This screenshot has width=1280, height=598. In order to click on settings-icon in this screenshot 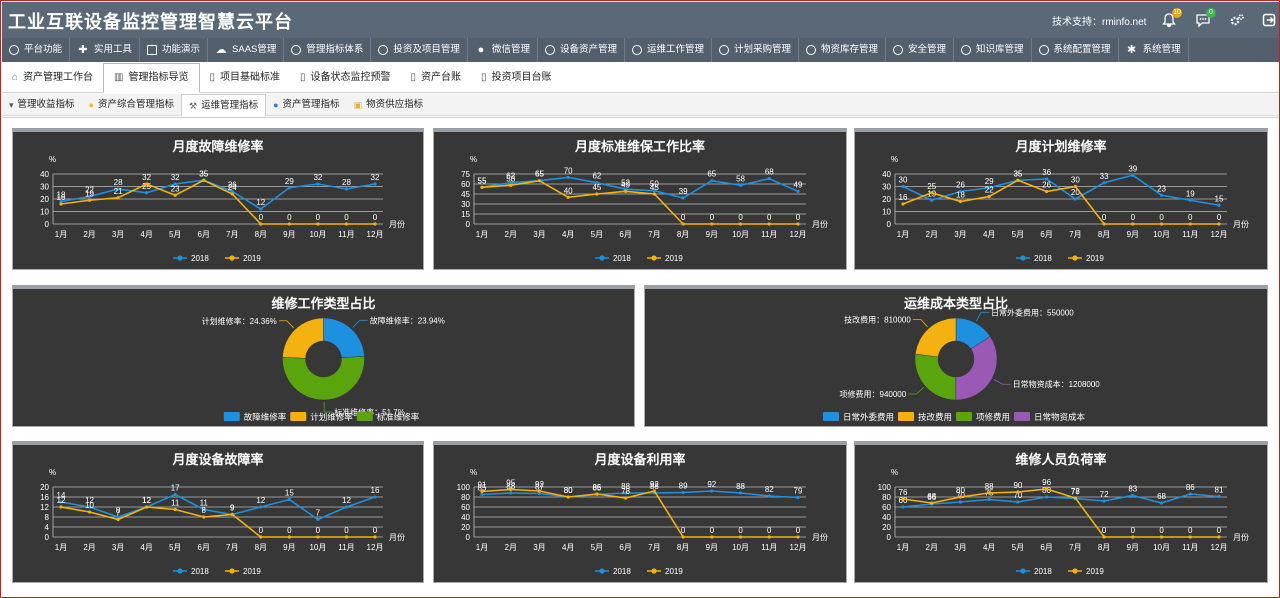, I will do `click(1237, 20)`.